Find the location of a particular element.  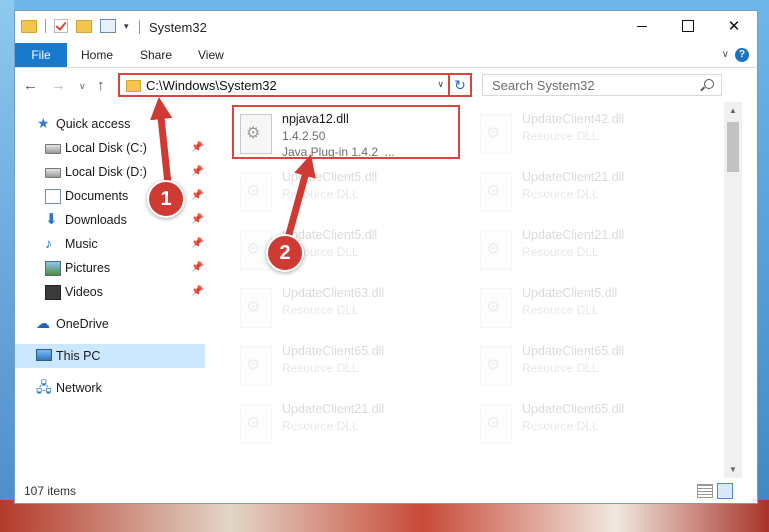

file-tile: UpdateClient42.dll Resource DLL is located at coordinates (586, 137).